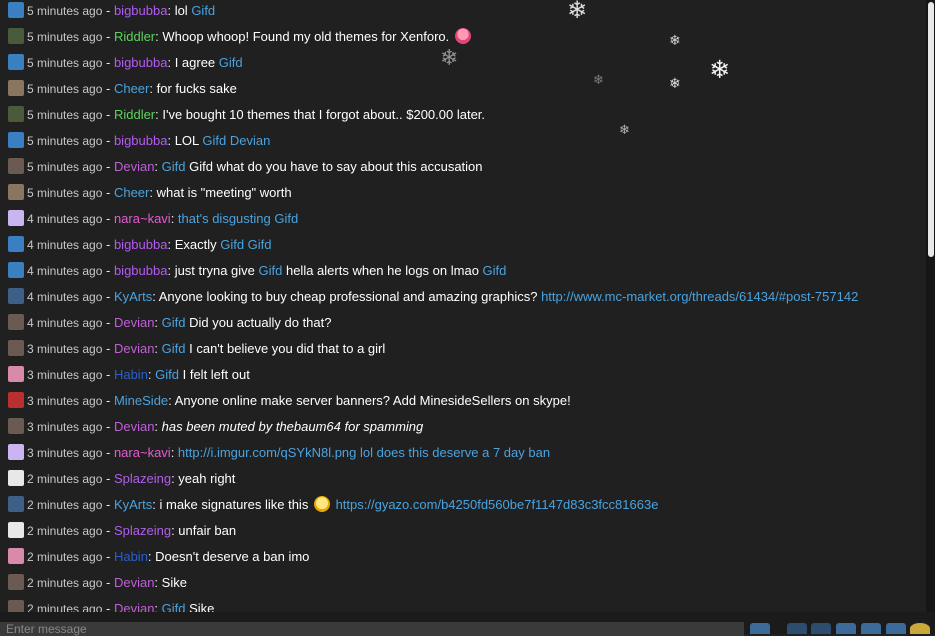 This screenshot has width=935, height=636. Describe the element at coordinates (214, 374) in the screenshot. I see `message-text: I felt left out` at that location.